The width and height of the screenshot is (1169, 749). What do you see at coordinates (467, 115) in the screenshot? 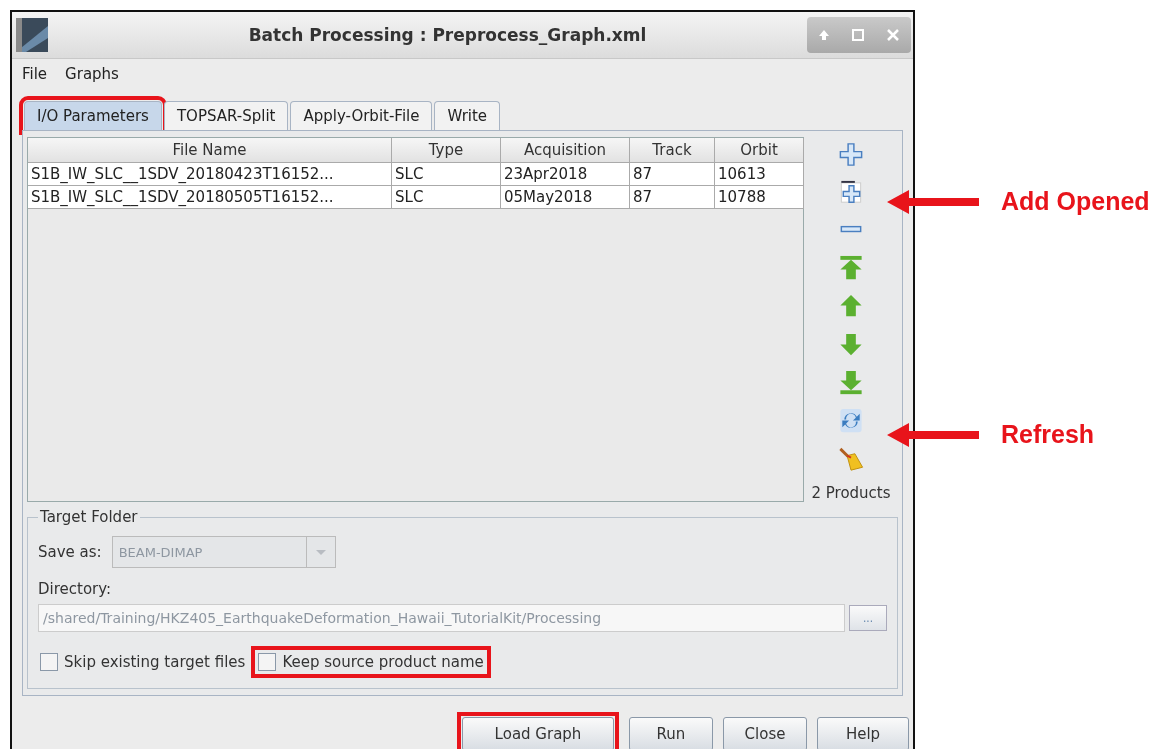
I see `tab: Write` at bounding box center [467, 115].